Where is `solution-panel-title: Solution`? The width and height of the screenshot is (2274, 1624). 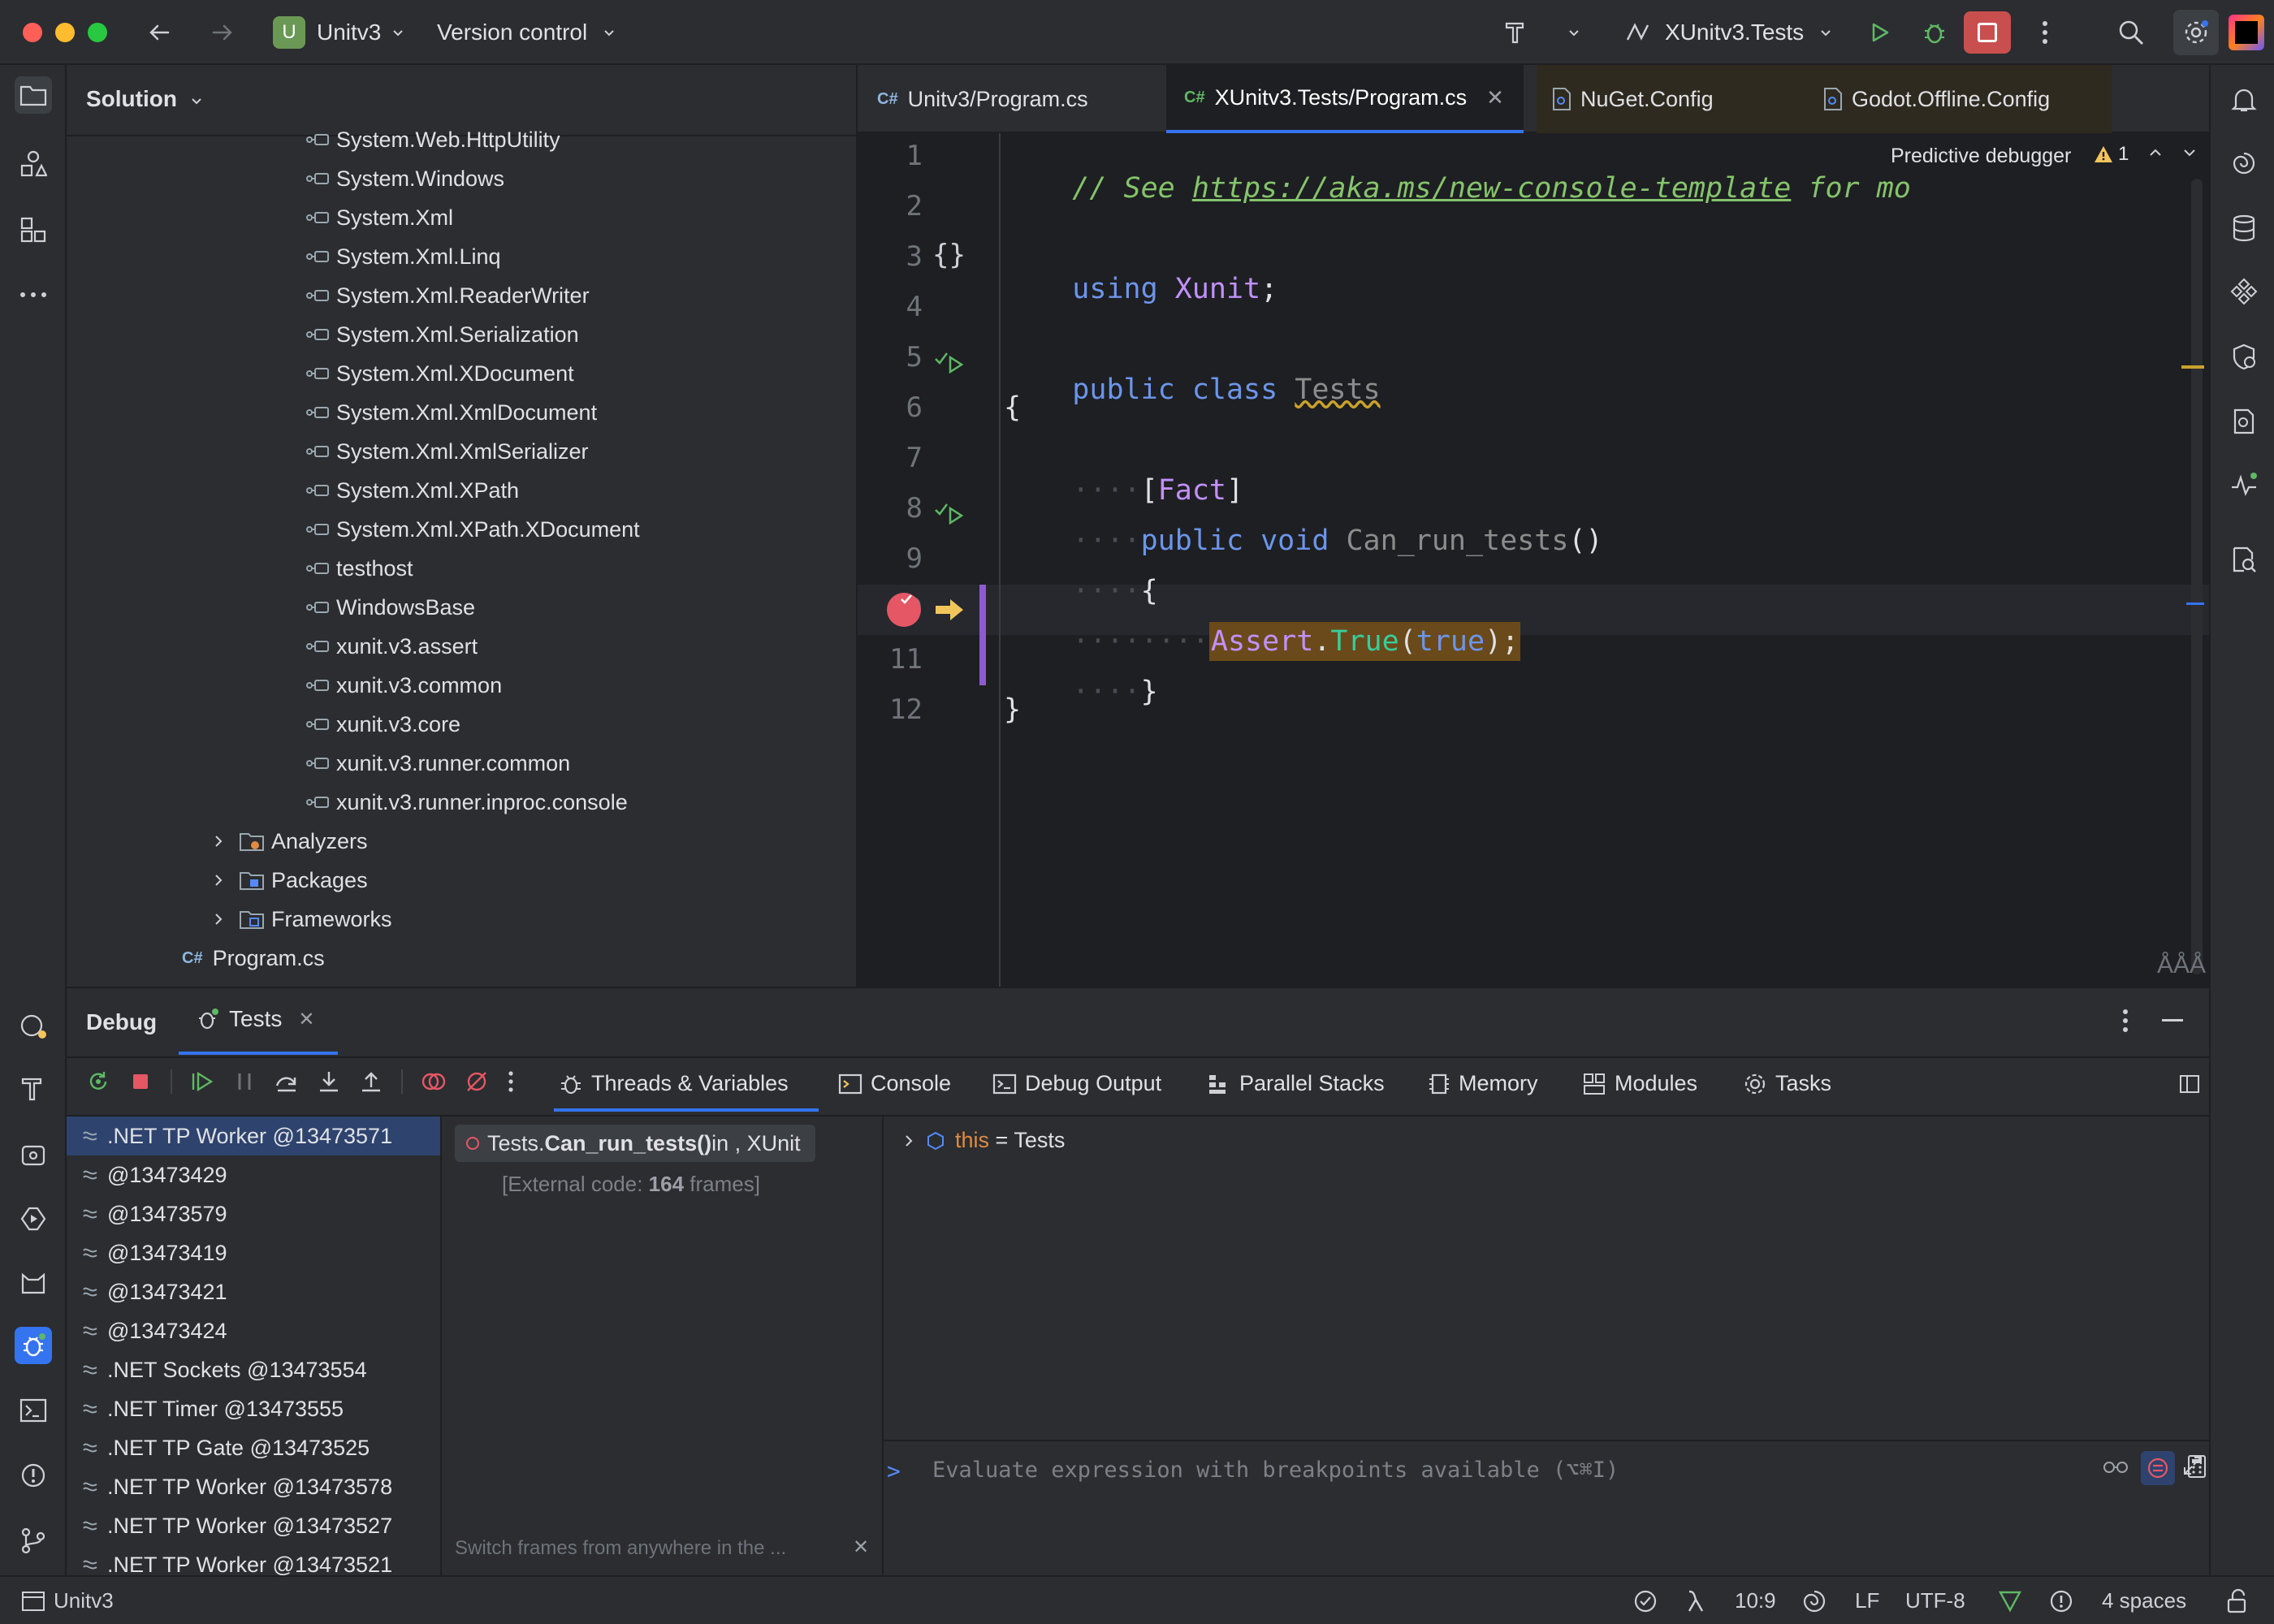
solution-panel-title: Solution is located at coordinates (145, 99).